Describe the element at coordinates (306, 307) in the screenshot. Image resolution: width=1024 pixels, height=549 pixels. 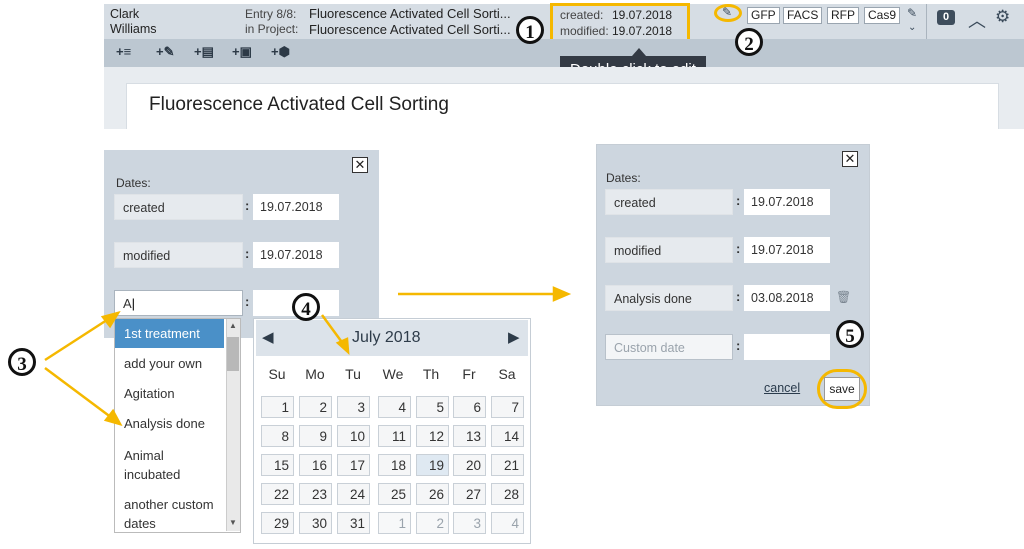
I see `callout-4: 4` at that location.